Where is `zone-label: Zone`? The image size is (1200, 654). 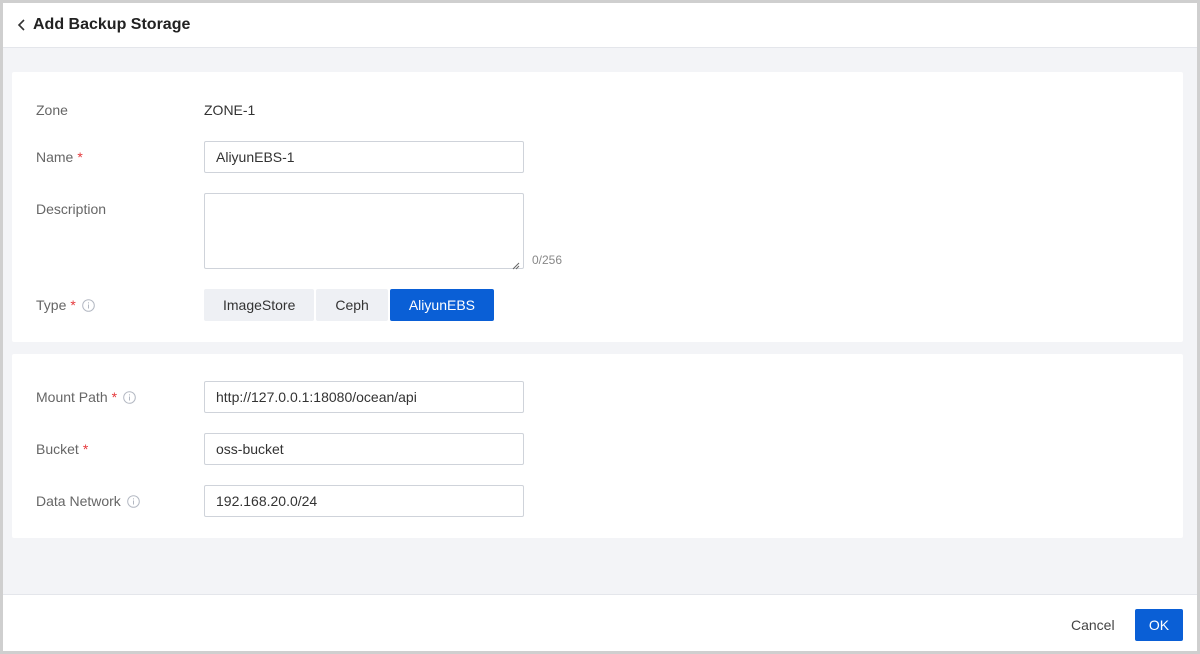 zone-label: Zone is located at coordinates (52, 110).